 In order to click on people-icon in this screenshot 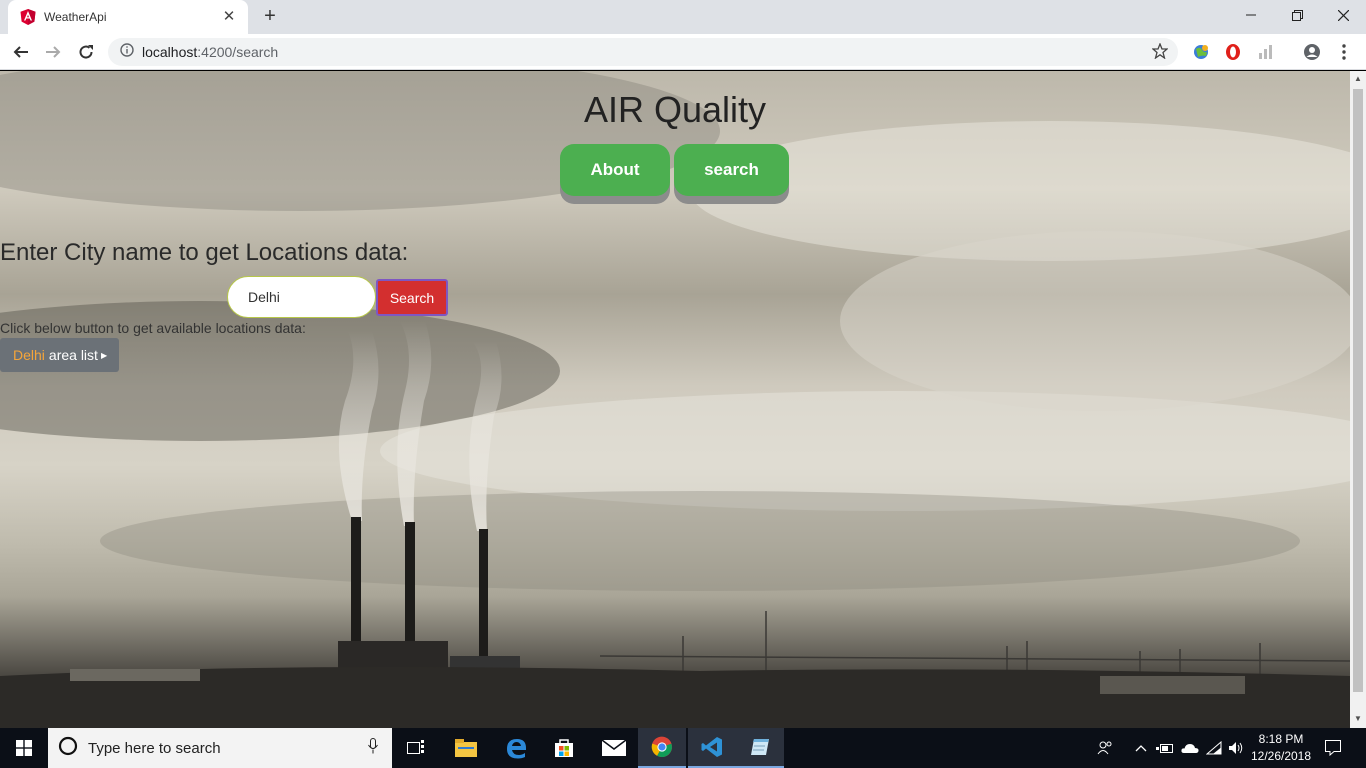, I will do `click(1105, 748)`.